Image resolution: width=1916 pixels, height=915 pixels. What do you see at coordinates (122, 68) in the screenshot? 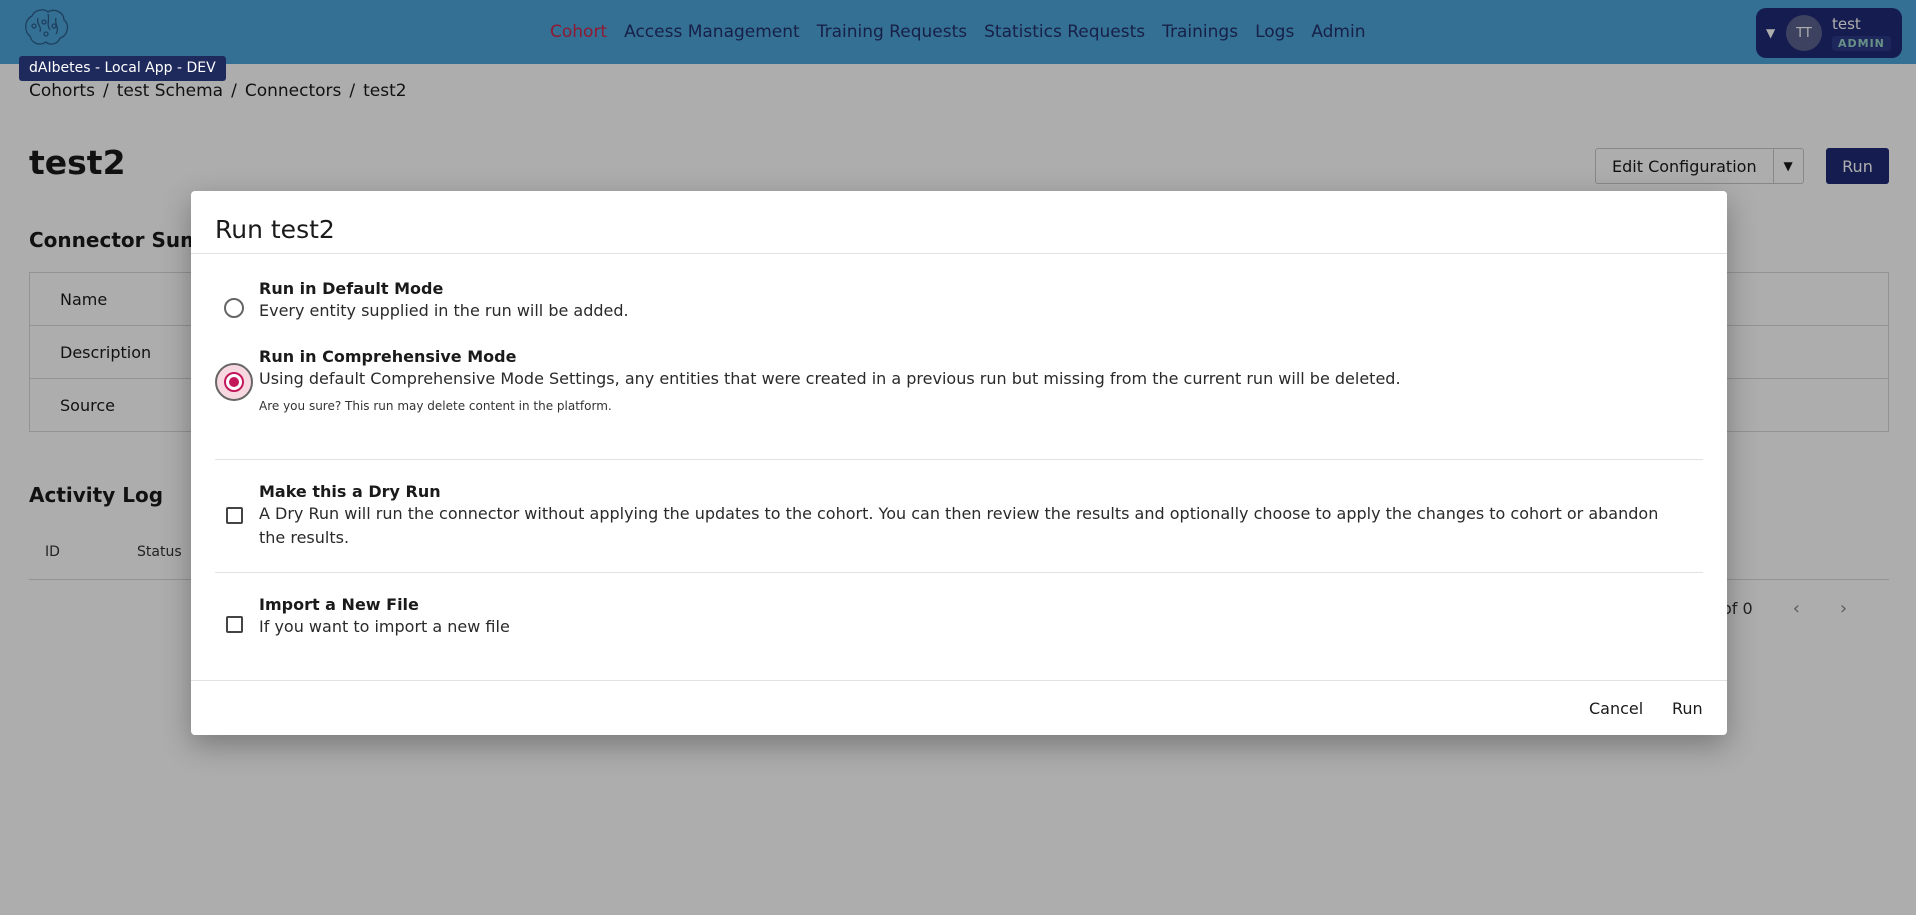
I see `environment-tag: dAIbetes - Local App - DEV` at bounding box center [122, 68].